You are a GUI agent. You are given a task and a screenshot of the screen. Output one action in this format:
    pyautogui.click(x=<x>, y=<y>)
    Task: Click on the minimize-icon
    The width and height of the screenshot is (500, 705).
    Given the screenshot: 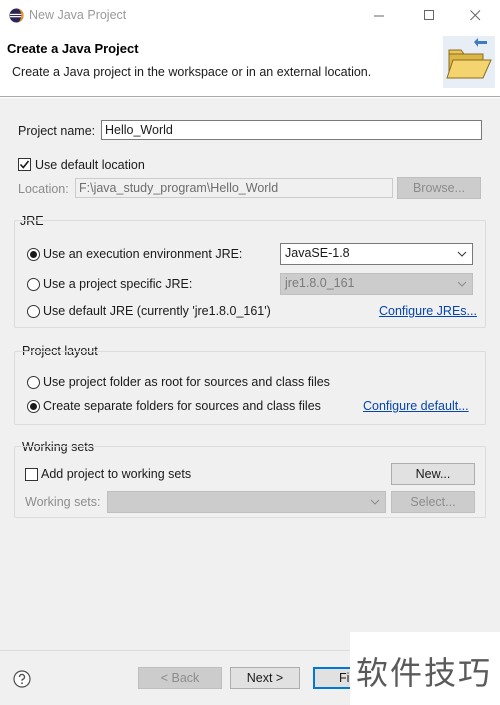 What is the action you would take?
    pyautogui.click(x=378, y=15)
    